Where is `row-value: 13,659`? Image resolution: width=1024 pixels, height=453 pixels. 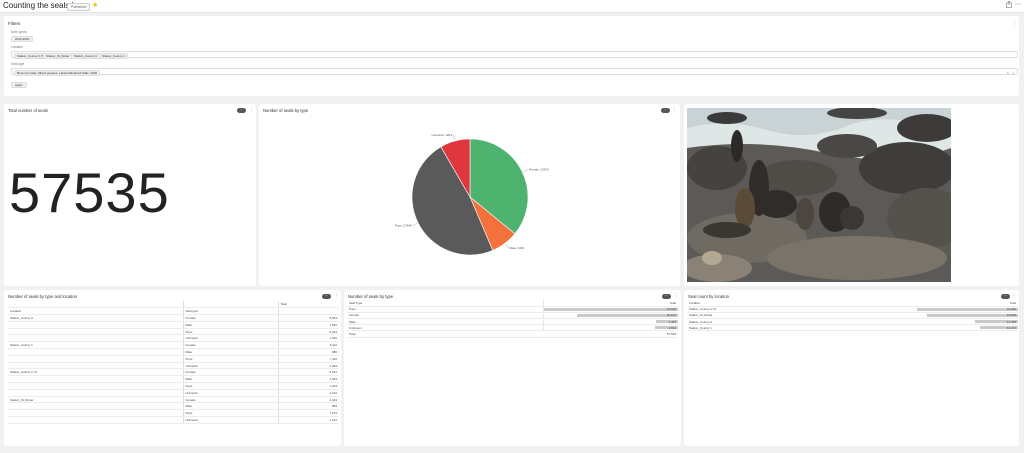 row-value: 13,659 is located at coordinates (1011, 315).